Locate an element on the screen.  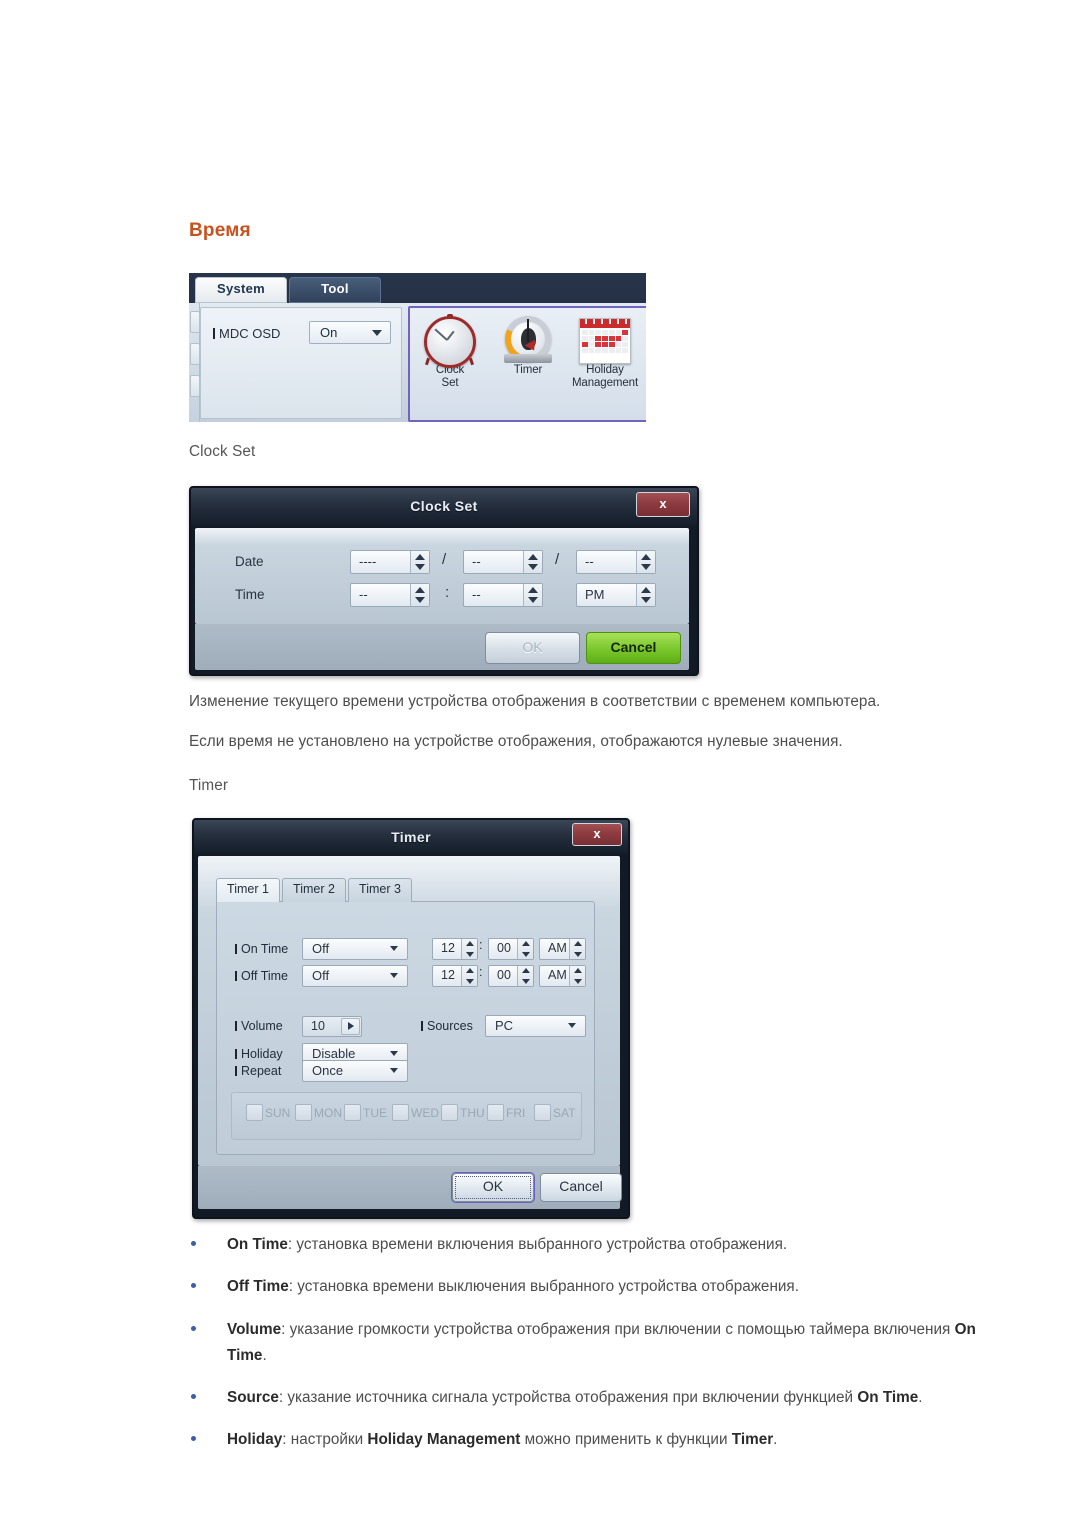
rail-notch is located at coordinates (195, 354).